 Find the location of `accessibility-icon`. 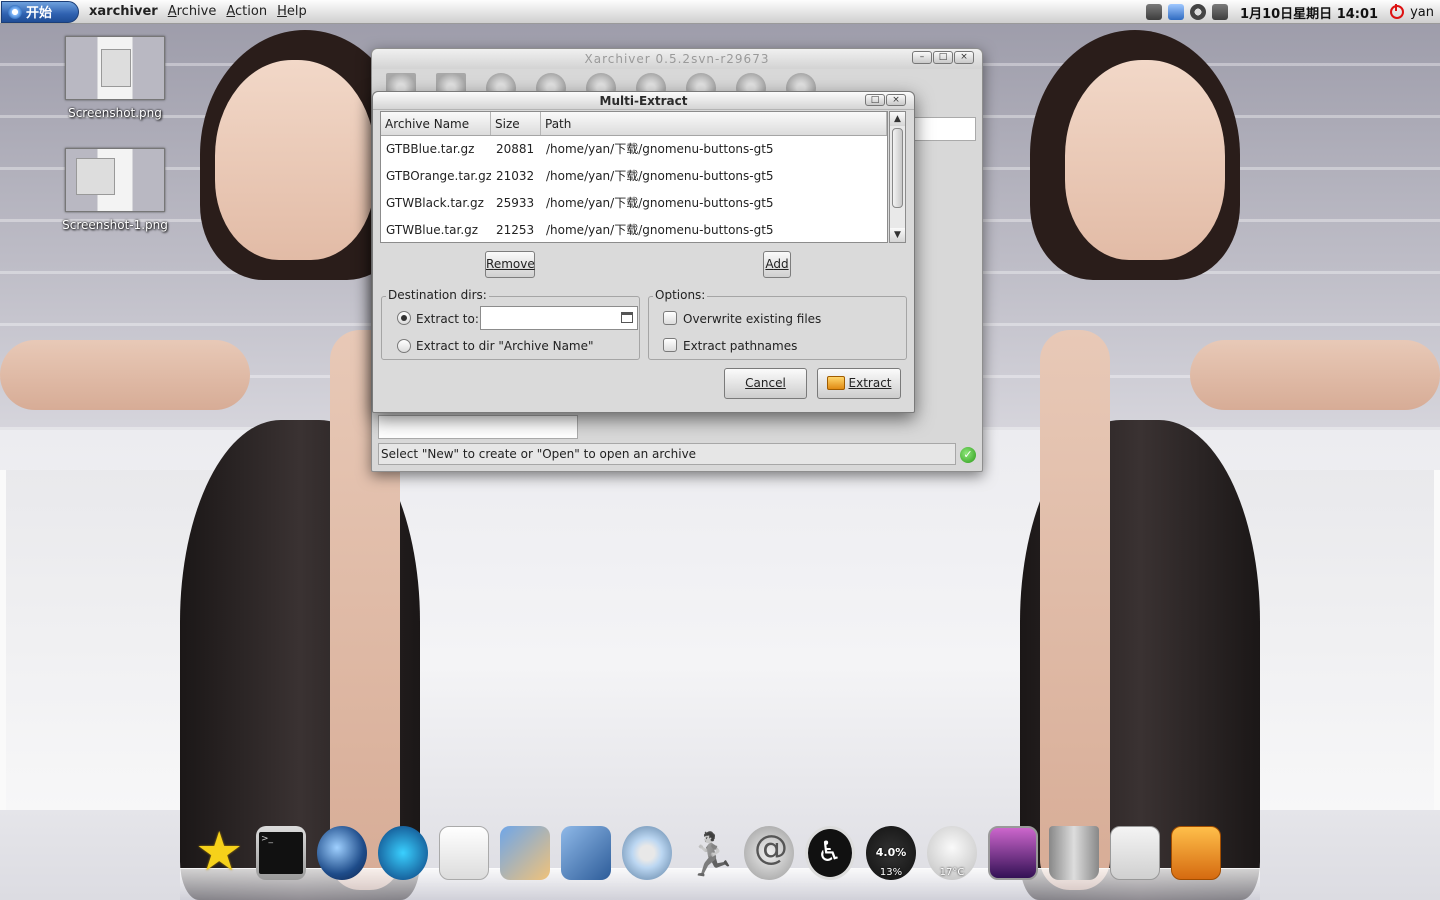

accessibility-icon is located at coordinates (830, 853).